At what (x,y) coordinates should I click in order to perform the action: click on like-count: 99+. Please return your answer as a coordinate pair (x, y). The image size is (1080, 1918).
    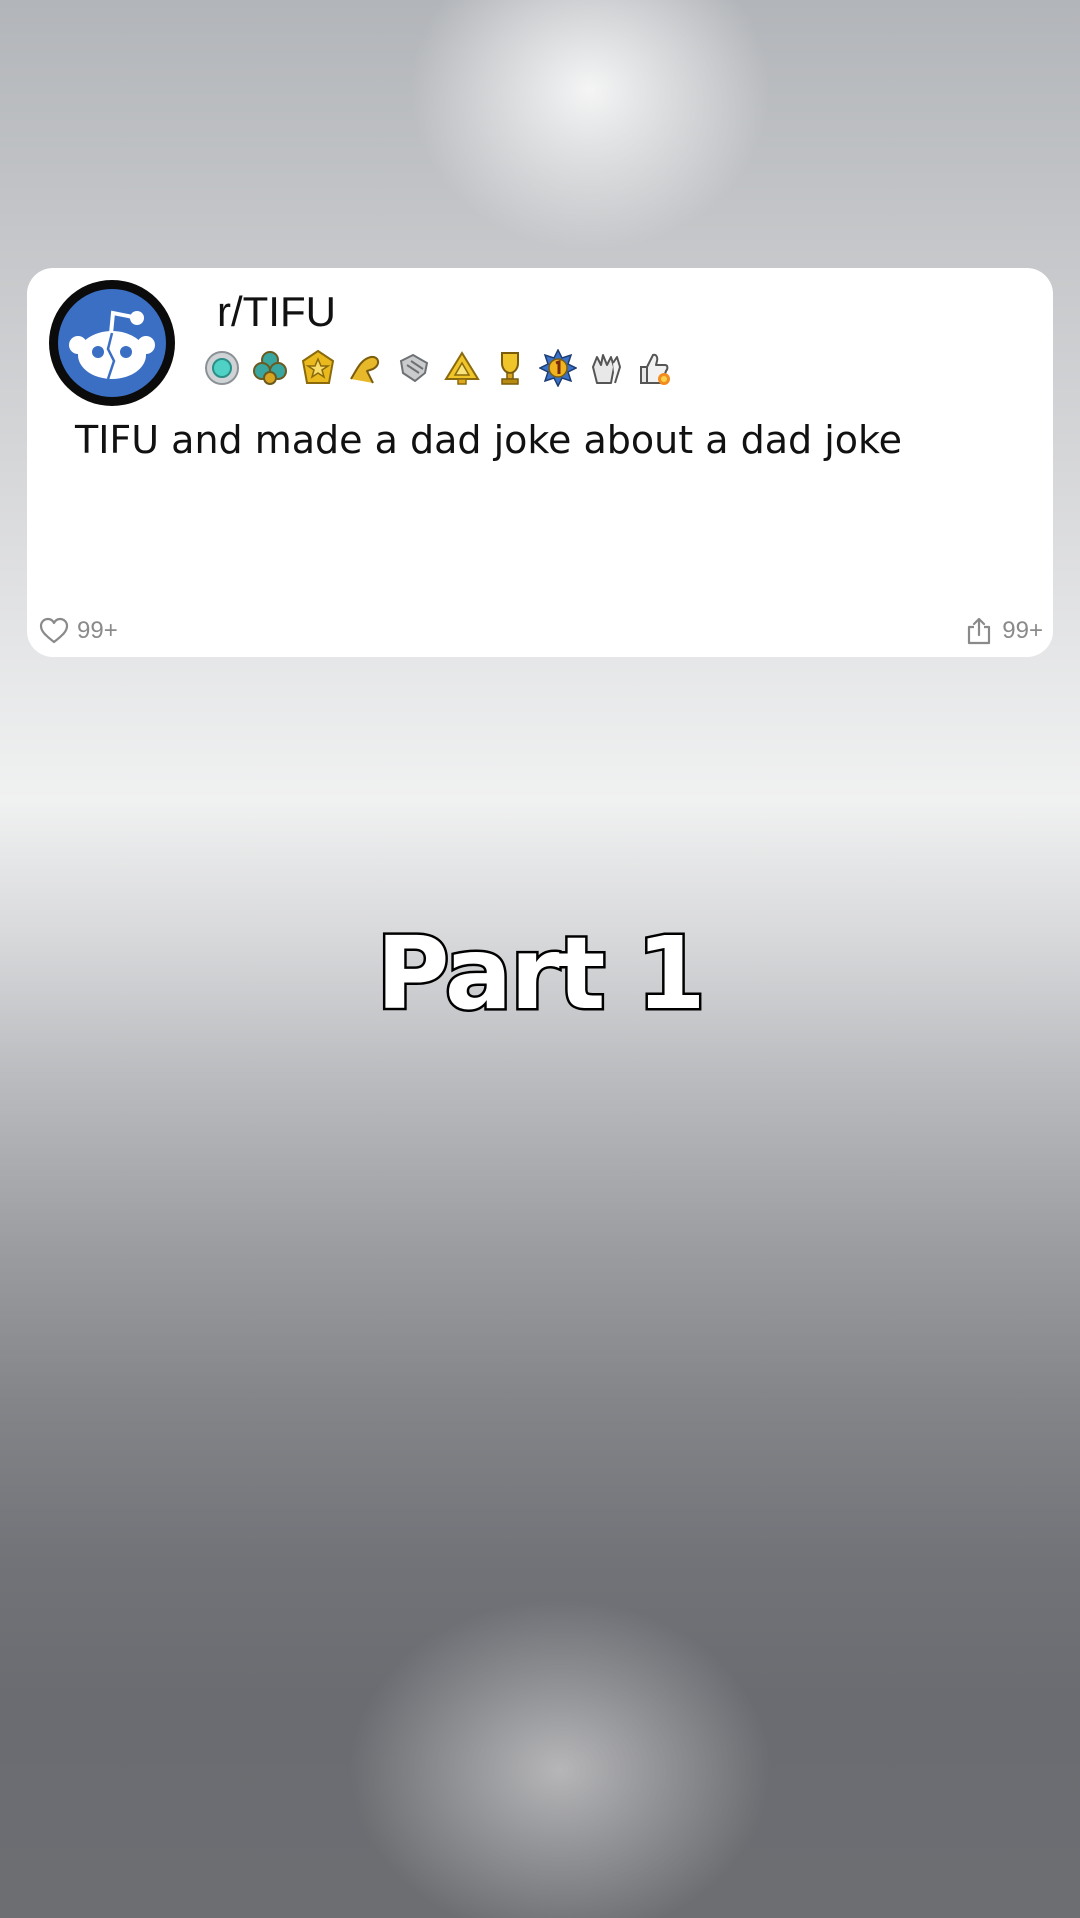
    Looking at the image, I should click on (97, 630).